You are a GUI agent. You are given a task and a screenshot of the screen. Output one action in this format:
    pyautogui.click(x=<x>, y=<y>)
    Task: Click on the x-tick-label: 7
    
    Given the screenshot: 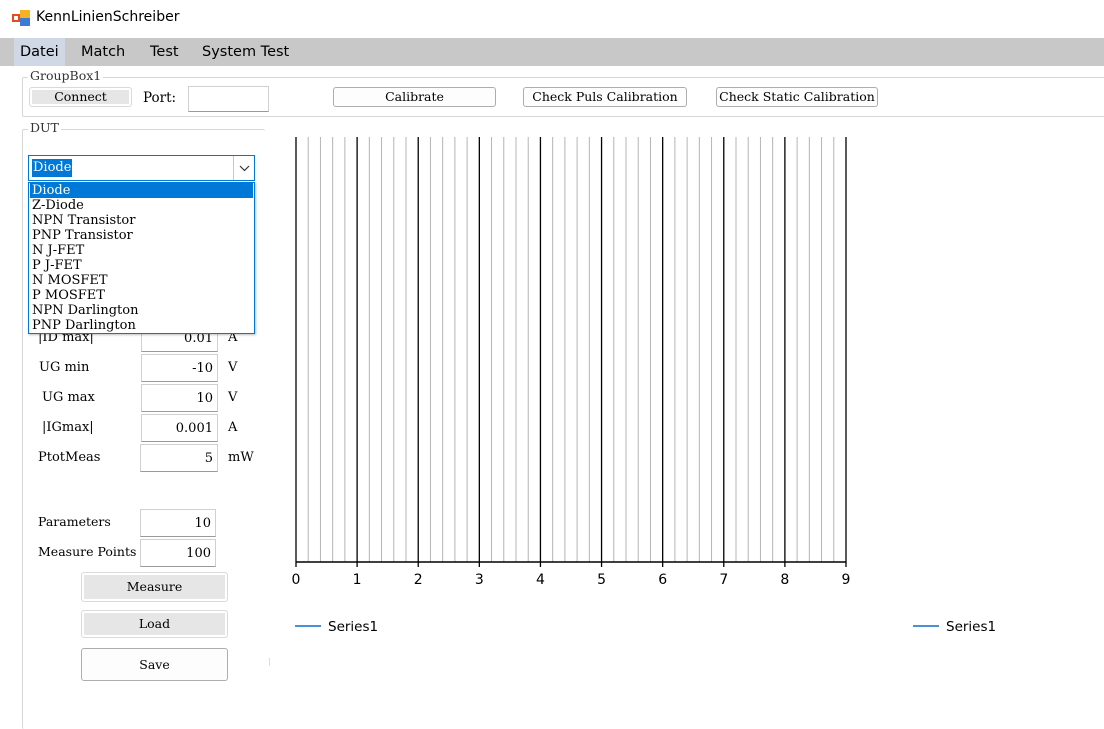 What is the action you would take?
    pyautogui.click(x=723, y=580)
    